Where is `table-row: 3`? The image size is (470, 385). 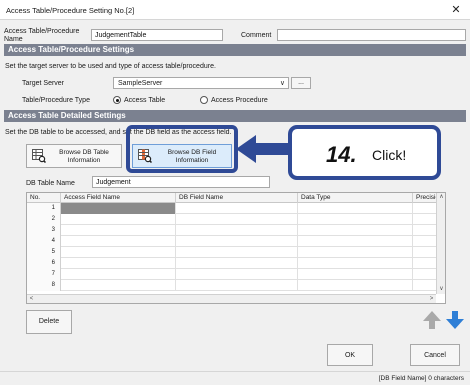
table-row: 3 is located at coordinates (231, 230).